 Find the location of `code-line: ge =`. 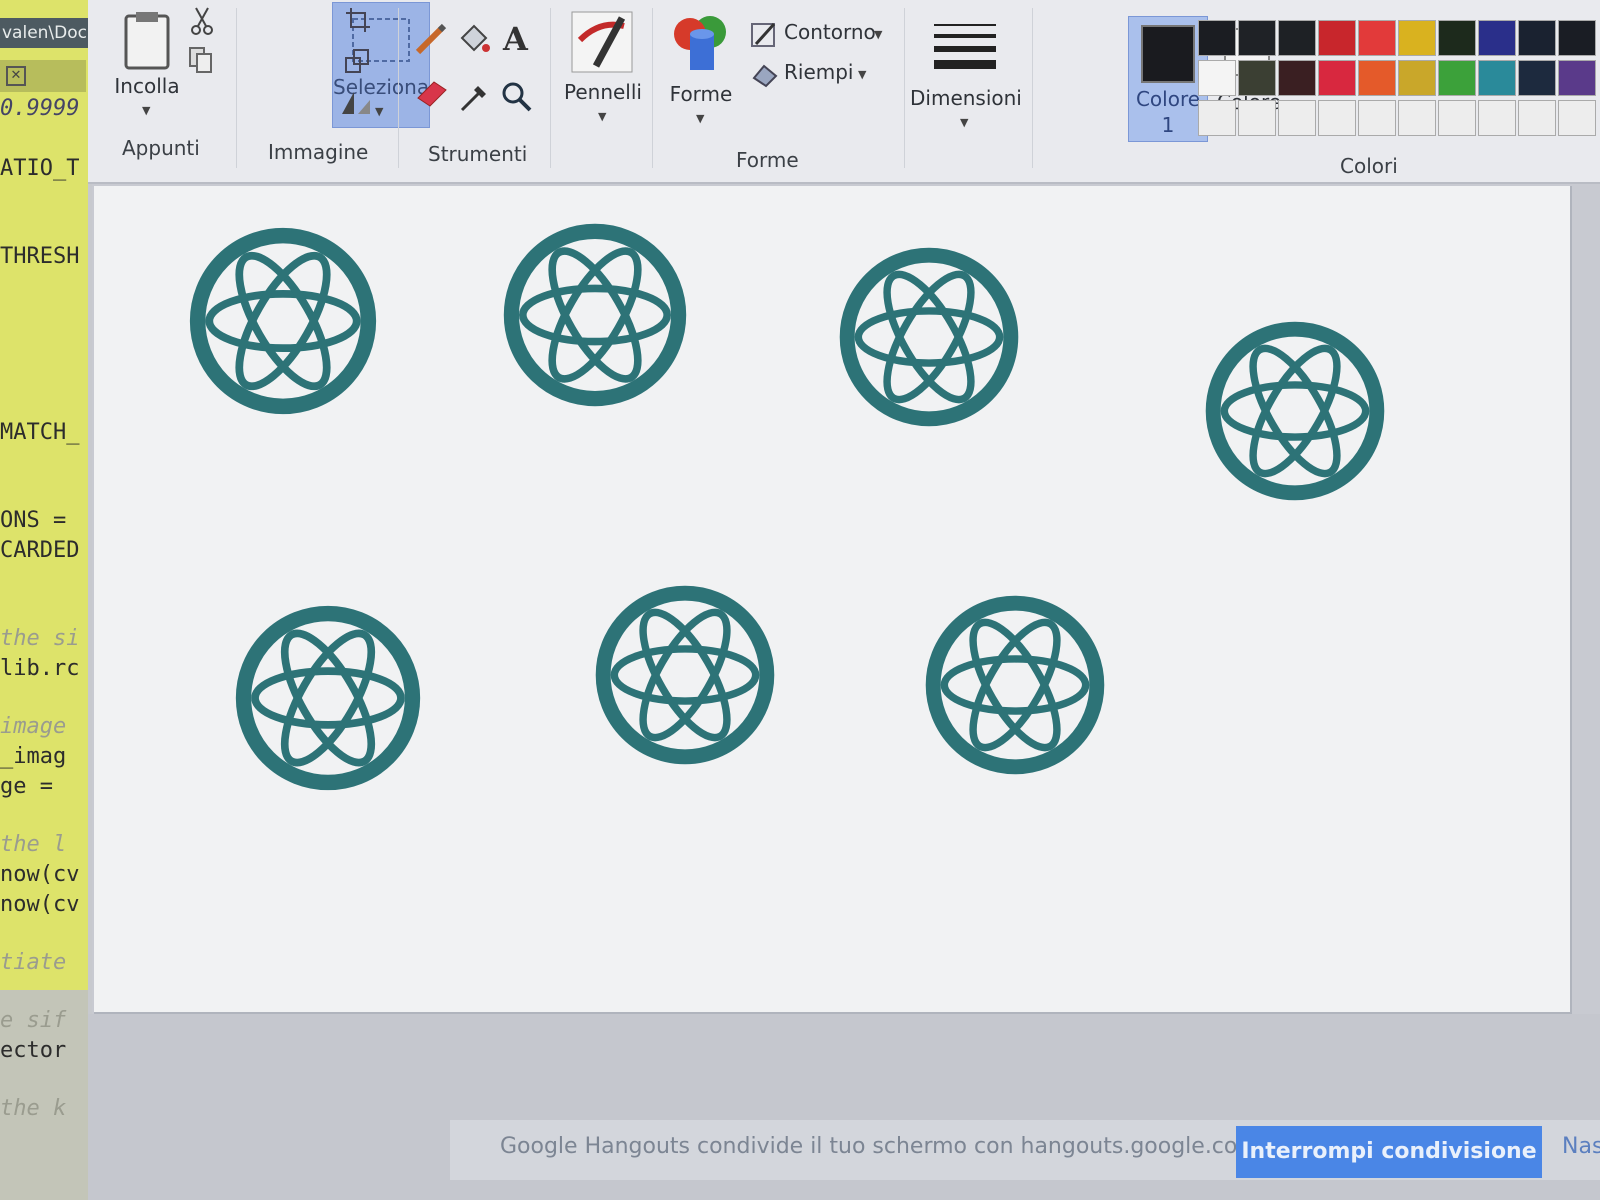

code-line: ge = is located at coordinates (26, 786).